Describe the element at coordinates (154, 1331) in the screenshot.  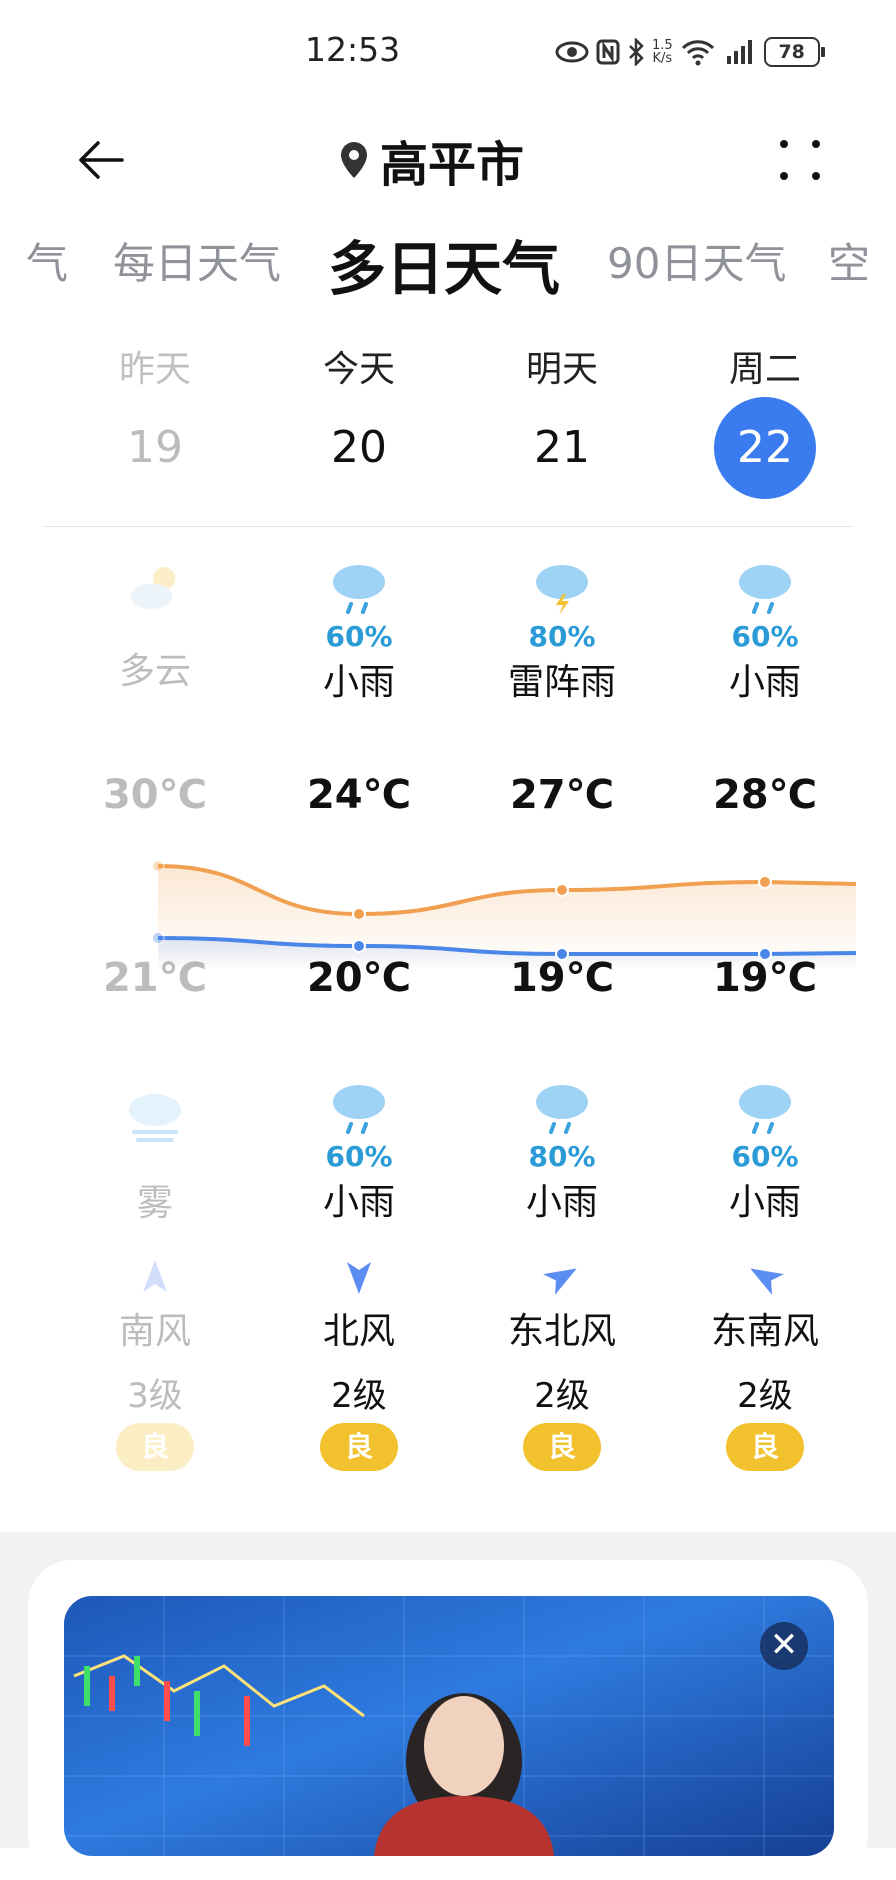
I see `wind-direction: 南风` at that location.